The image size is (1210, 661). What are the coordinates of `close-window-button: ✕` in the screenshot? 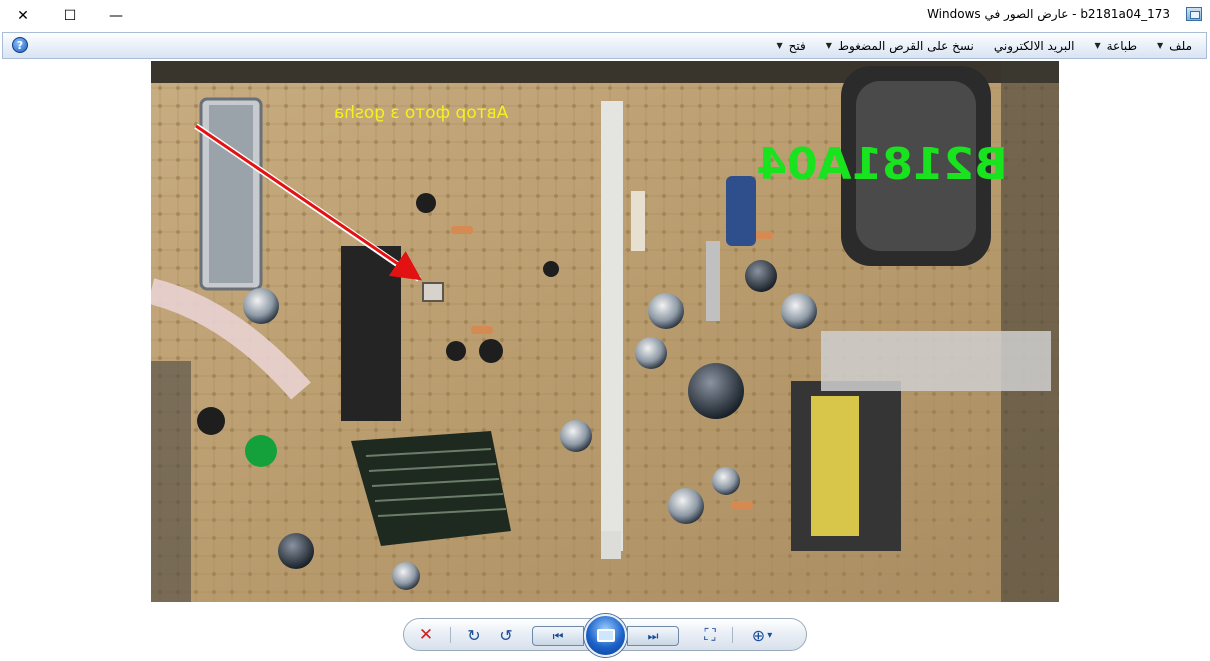 It's located at (23, 15).